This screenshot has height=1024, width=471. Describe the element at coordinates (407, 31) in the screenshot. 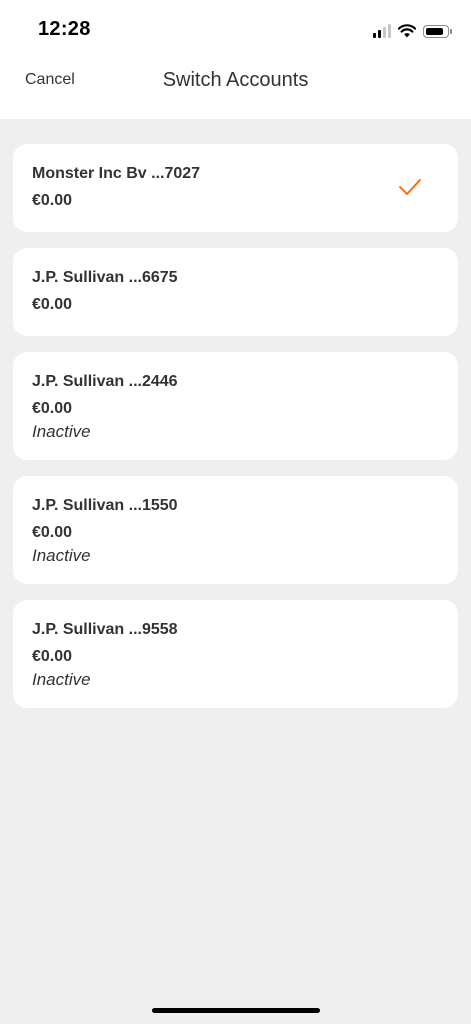

I see `wifi-icon` at that location.